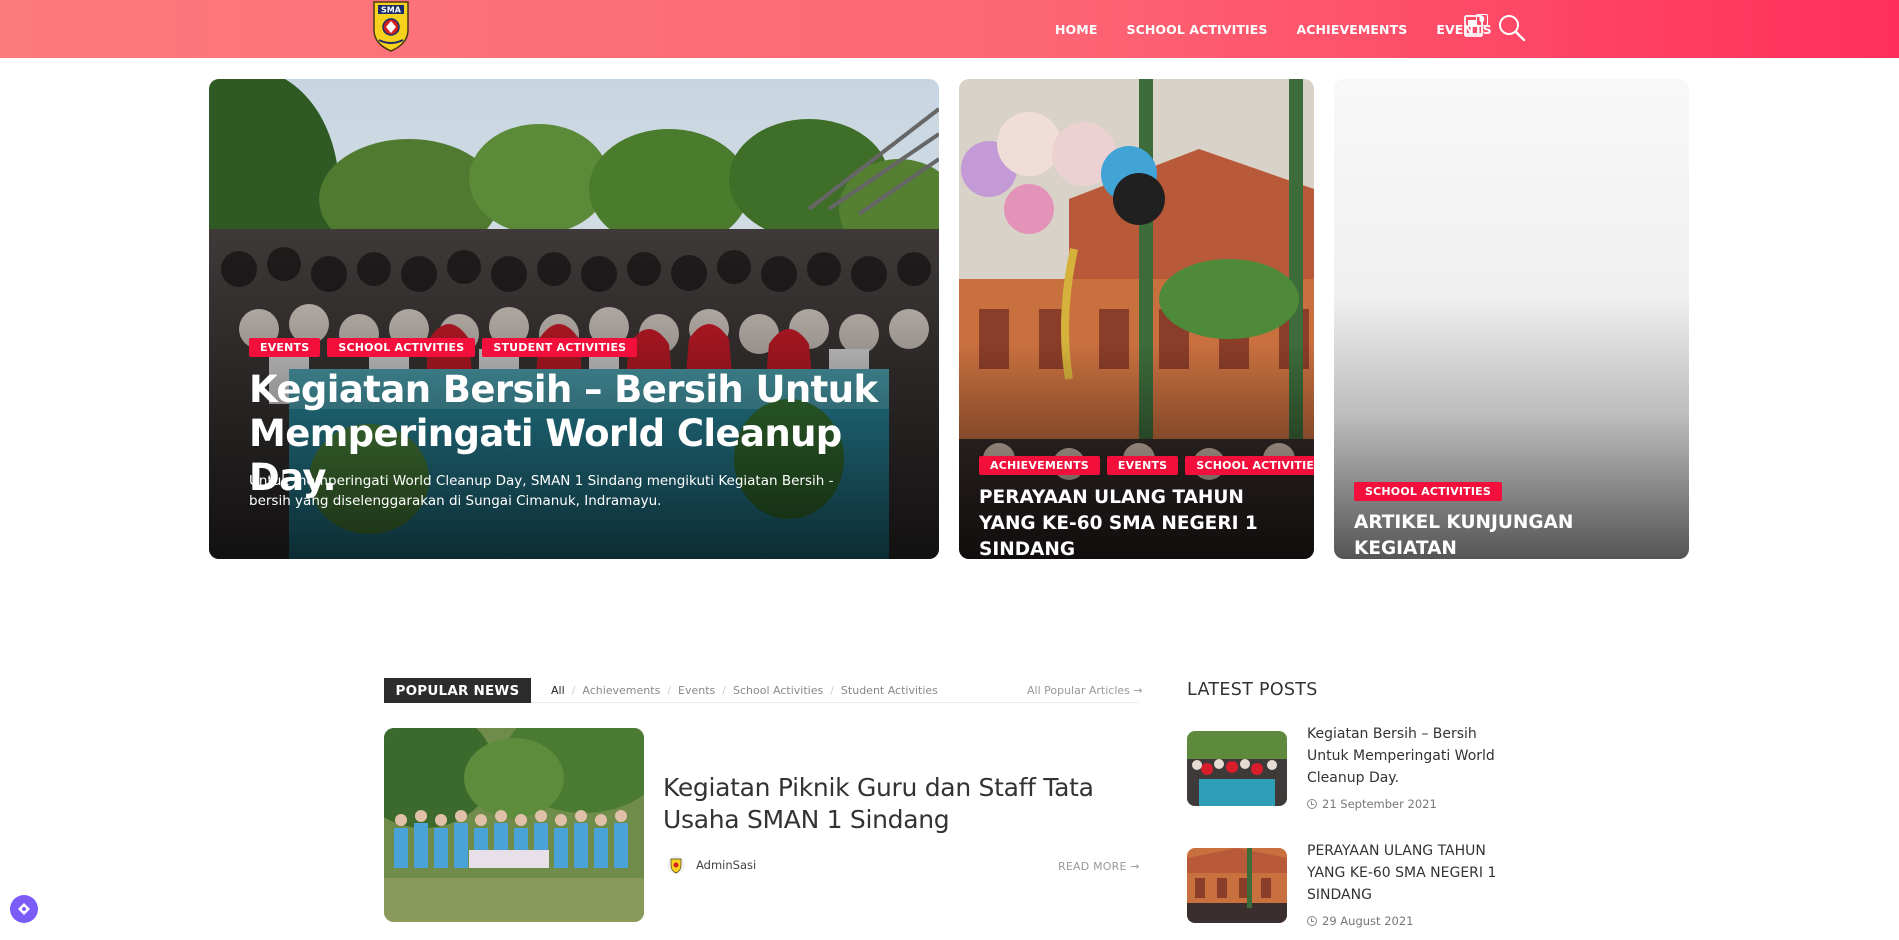  I want to click on filter-achievements: Achievements, so click(621, 690).